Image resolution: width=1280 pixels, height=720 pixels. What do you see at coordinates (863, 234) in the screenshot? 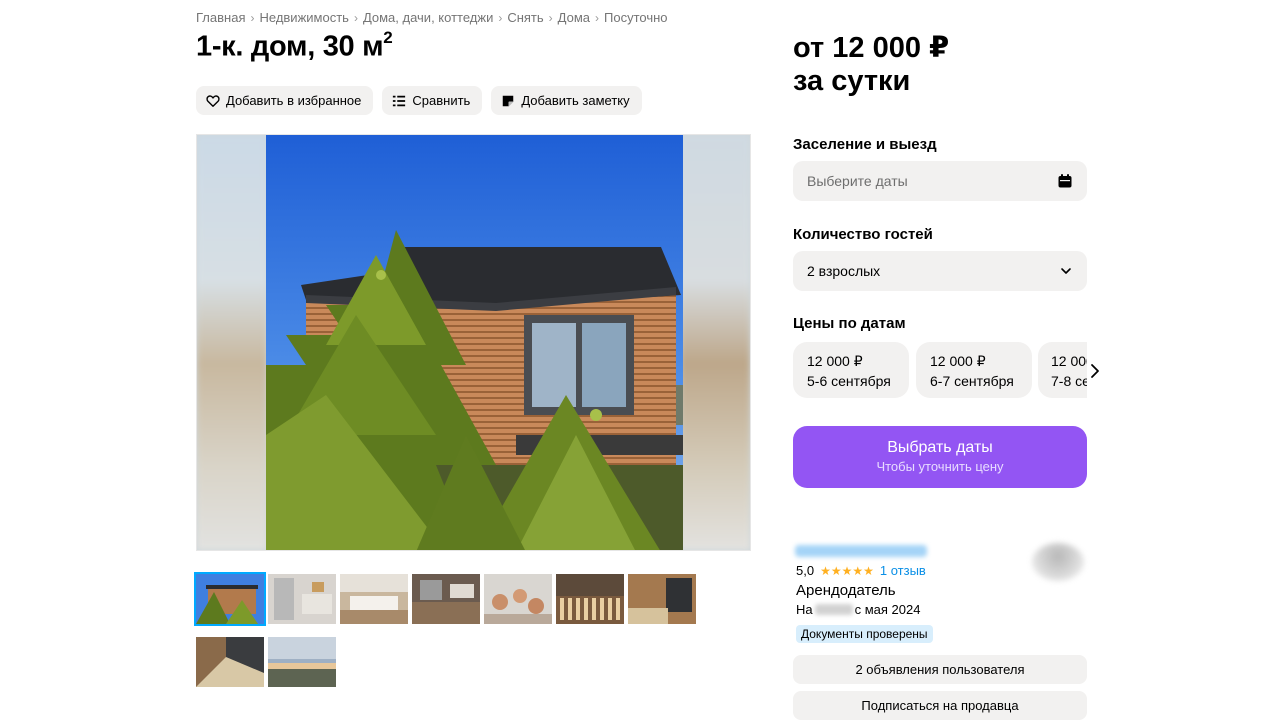
I see `guests-label: Количество гостей` at bounding box center [863, 234].